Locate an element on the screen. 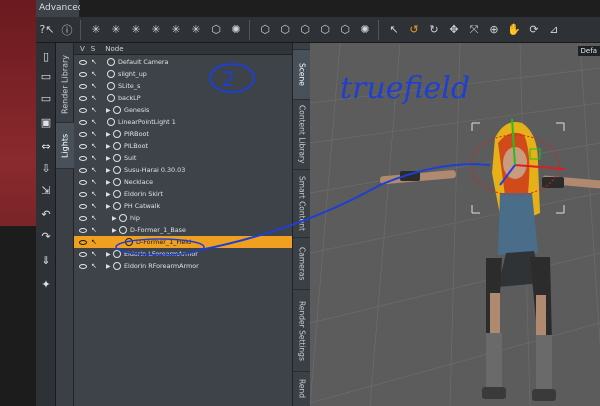 Image resolution: width=600 pixels, height=406 pixels. undo-icon: ↶ is located at coordinates (46, 215).